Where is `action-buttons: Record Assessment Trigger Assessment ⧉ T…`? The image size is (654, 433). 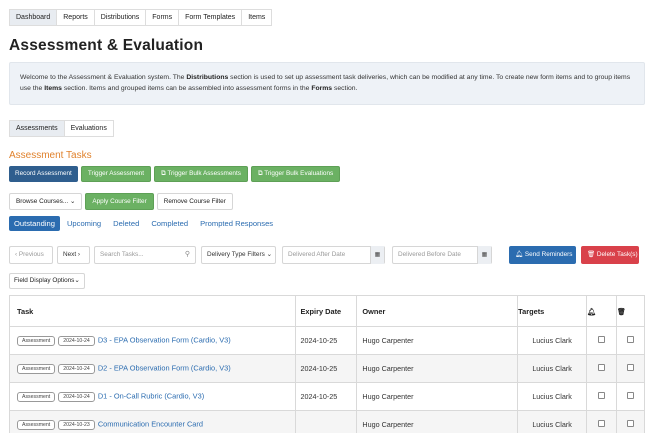 action-buttons: Record Assessment Trigger Assessment ⧉ T… is located at coordinates (175, 174).